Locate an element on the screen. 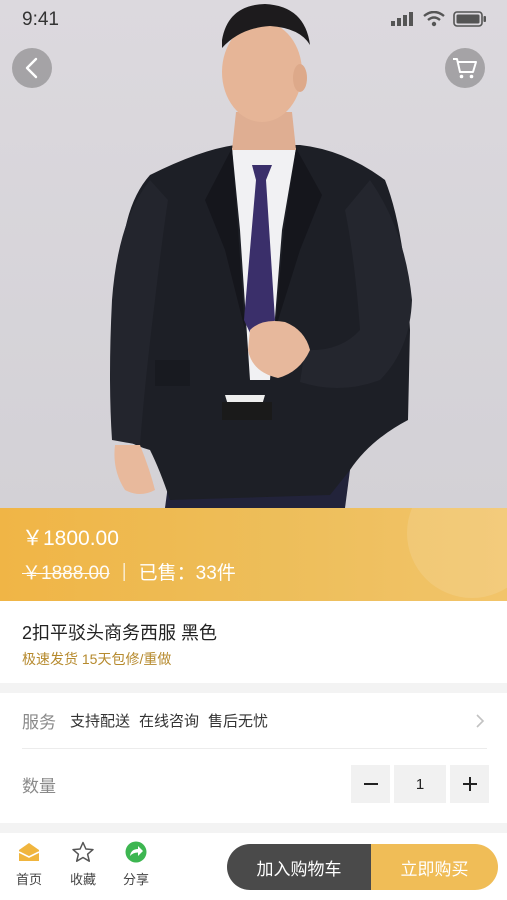  service-row: 服务 支持配送 在线咨询 售后无忧 is located at coordinates (254, 721).